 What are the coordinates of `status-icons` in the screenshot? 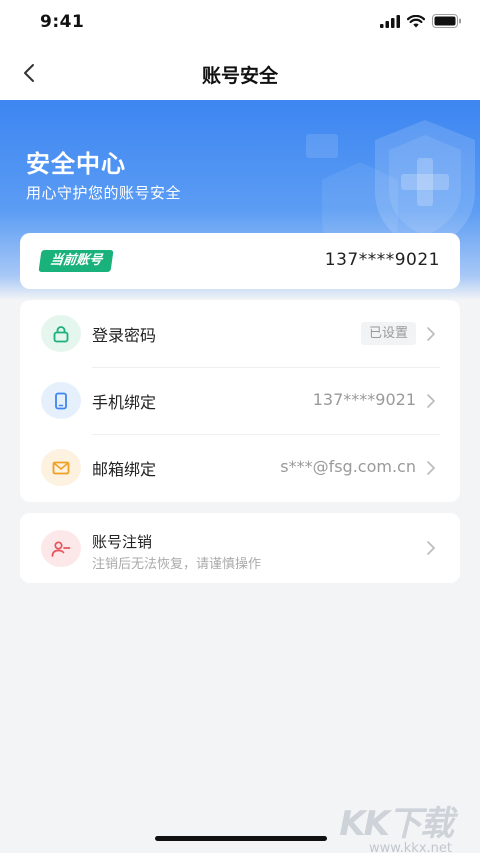 It's located at (421, 21).